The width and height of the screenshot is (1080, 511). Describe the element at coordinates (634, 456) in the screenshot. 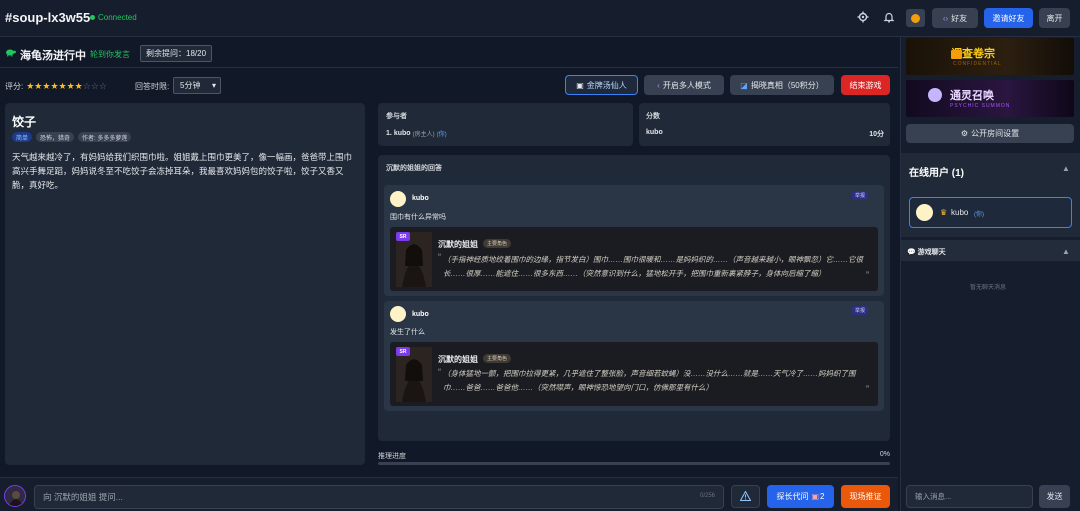

I see `reasoning-progress: 推理进度 0%` at that location.